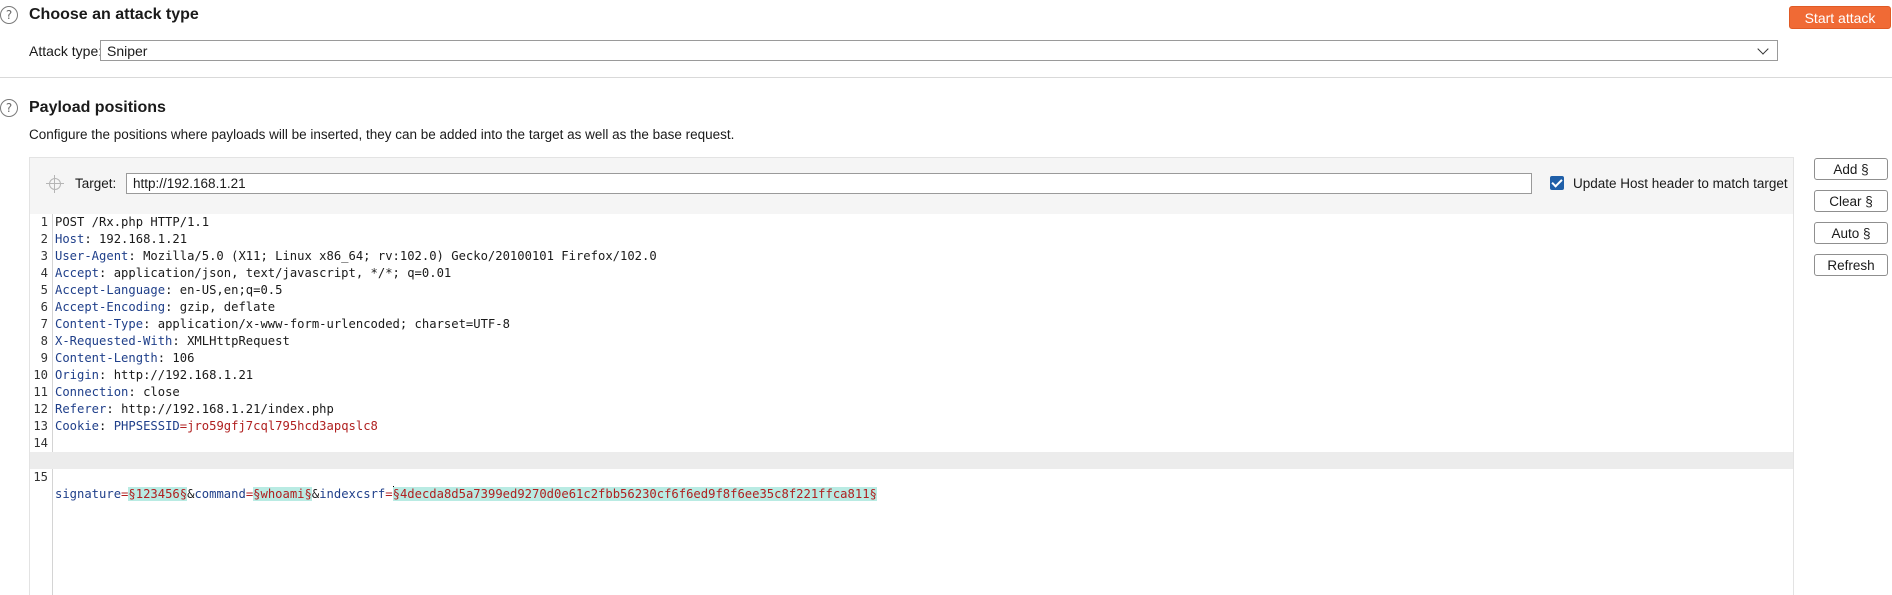 This screenshot has width=1892, height=595. Describe the element at coordinates (44, 358) in the screenshot. I see `line-number: 9` at that location.